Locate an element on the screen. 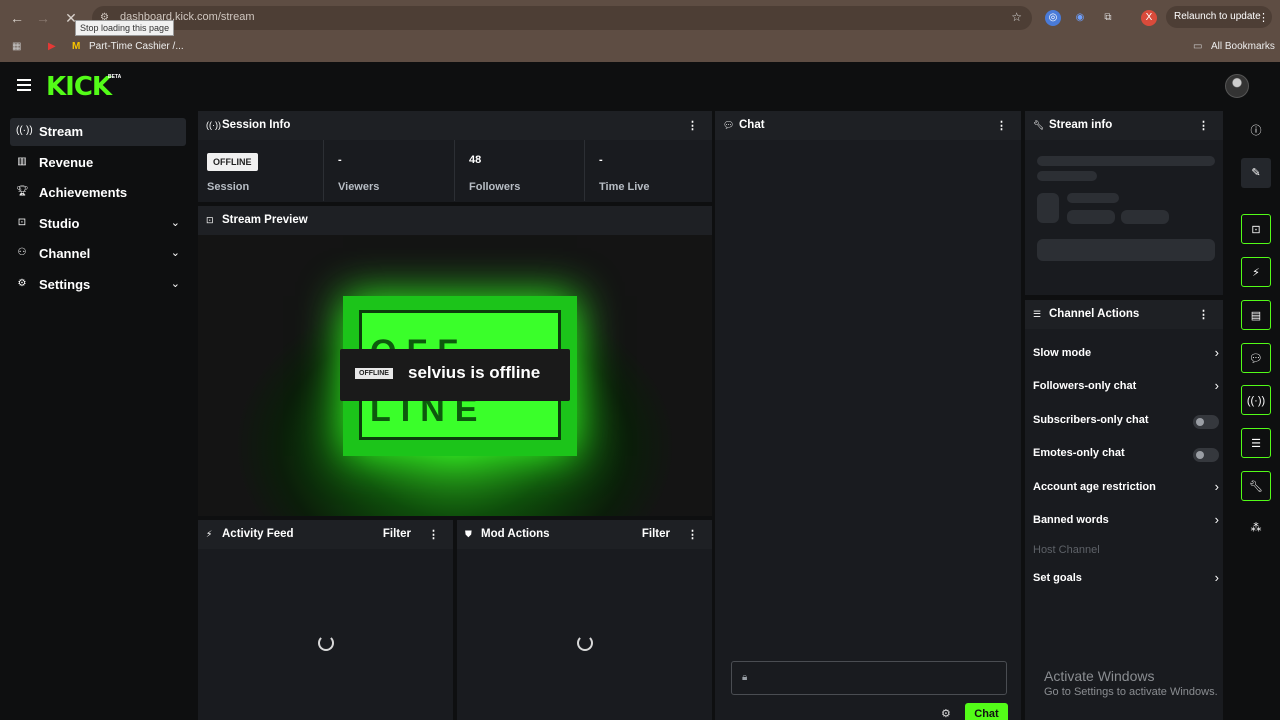  panel-header: ⚡︎ Activity Feed Filter ⋮ is located at coordinates (325, 534).